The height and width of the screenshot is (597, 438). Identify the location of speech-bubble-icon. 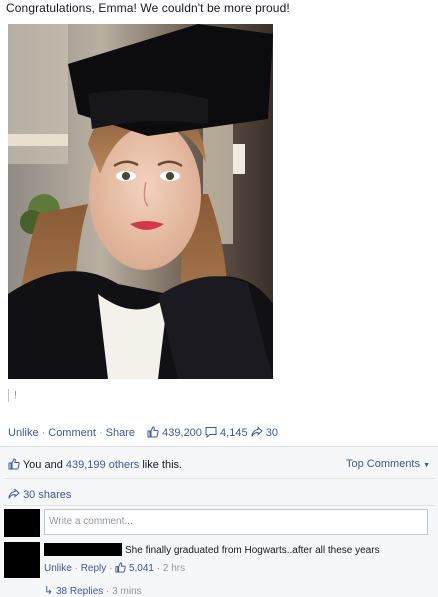
(211, 433).